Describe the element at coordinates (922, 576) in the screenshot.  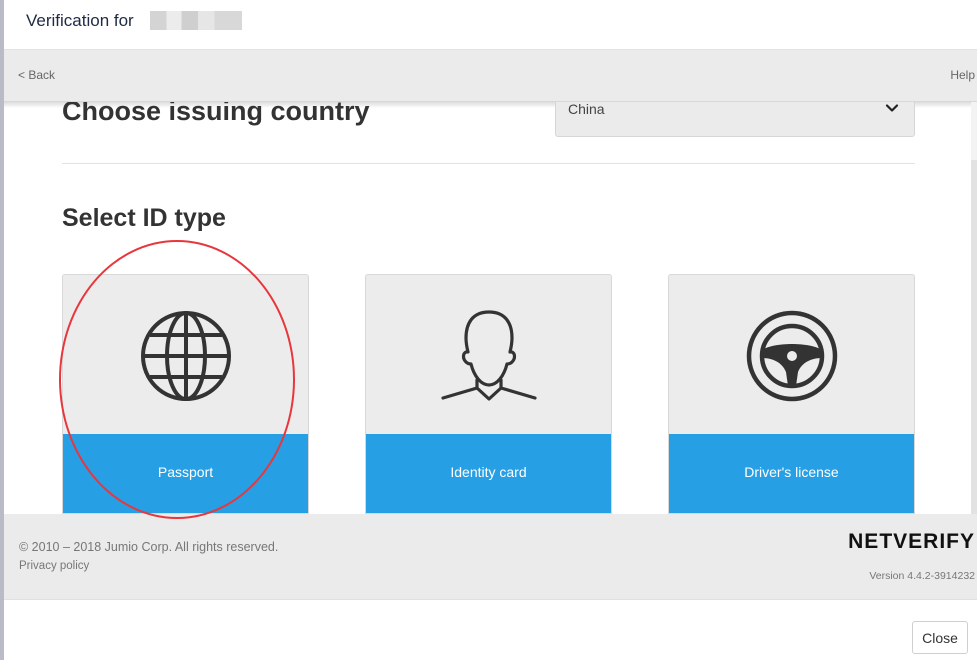
I see `version-text: Version 4.4.2-3914232` at that location.